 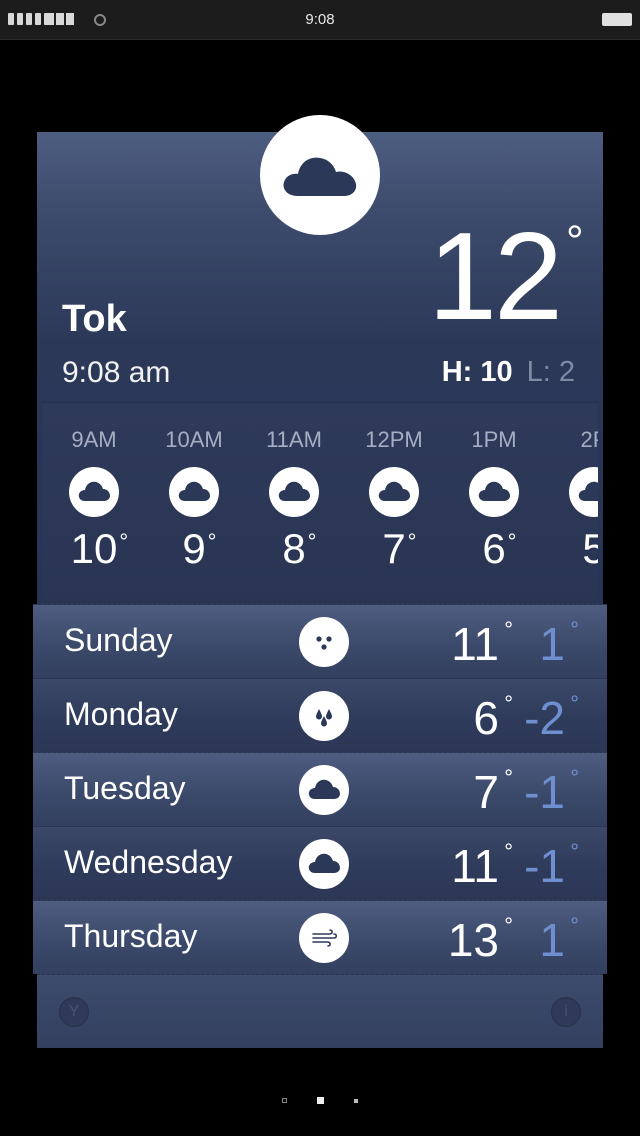 I want to click on hour-label: 1PM, so click(x=494, y=439).